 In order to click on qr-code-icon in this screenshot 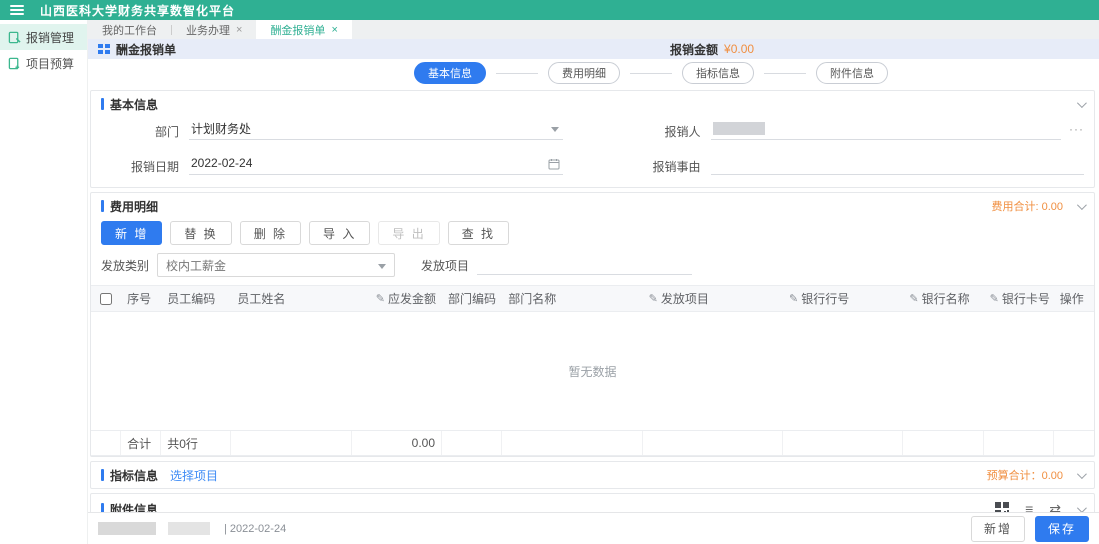, I will do `click(1002, 507)`.